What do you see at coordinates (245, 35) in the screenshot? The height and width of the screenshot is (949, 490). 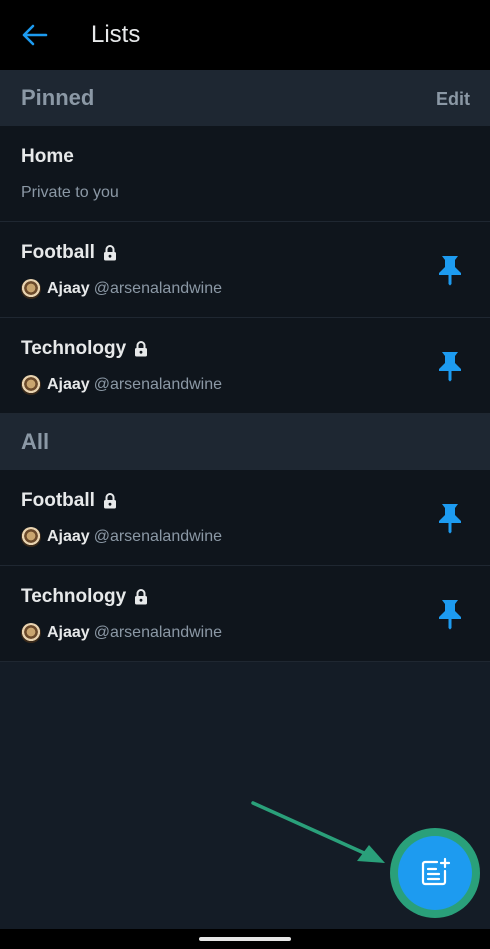 I see `top-app-bar: Lists` at bounding box center [245, 35].